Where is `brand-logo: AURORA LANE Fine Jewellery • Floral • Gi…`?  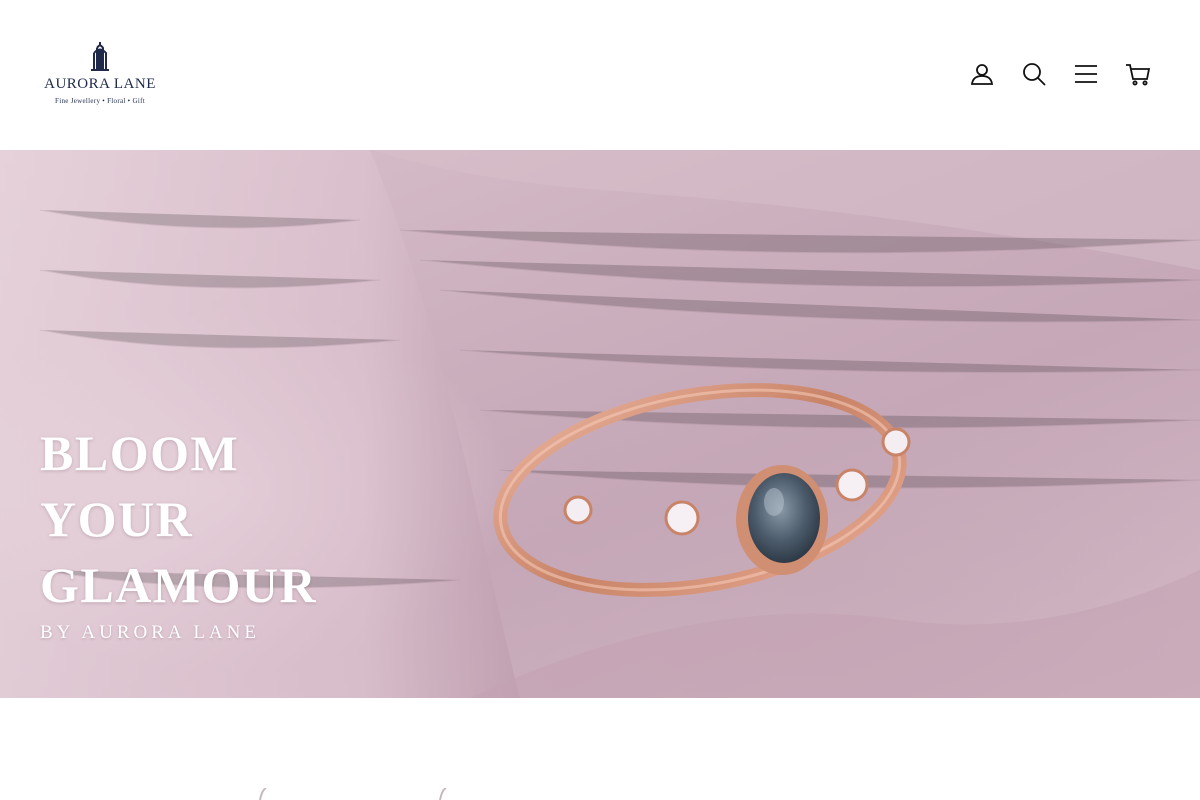 brand-logo: AURORA LANE Fine Jewellery • Floral • Gi… is located at coordinates (100, 75).